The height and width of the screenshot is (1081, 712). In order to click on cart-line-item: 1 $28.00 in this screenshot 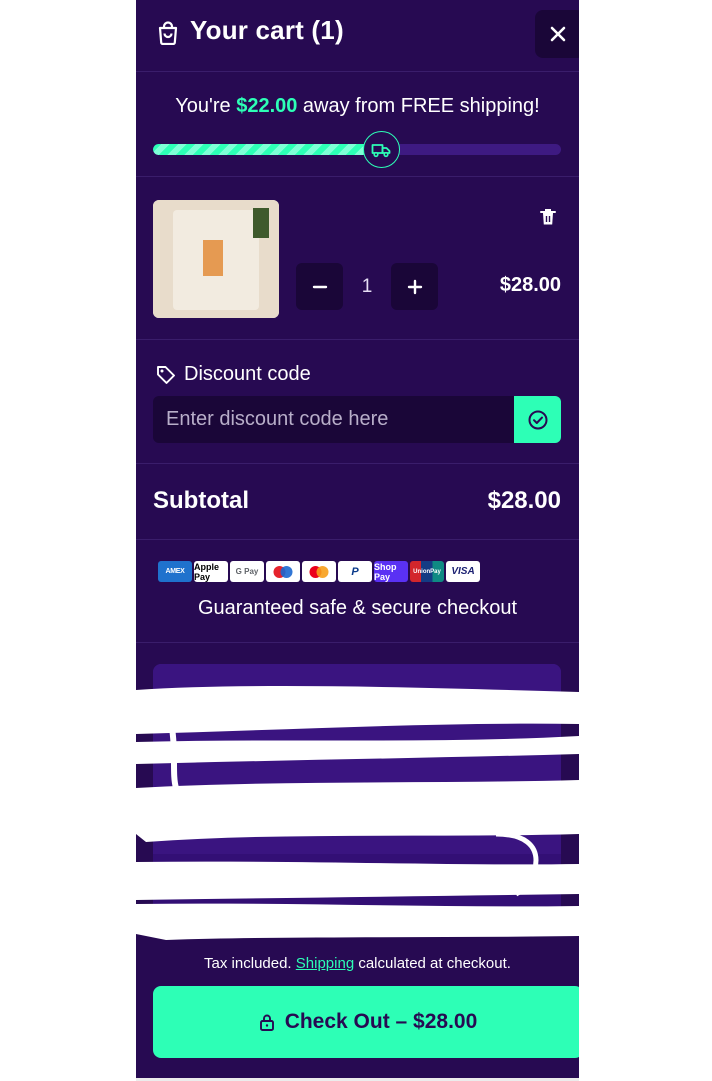, I will do `click(357, 259)`.